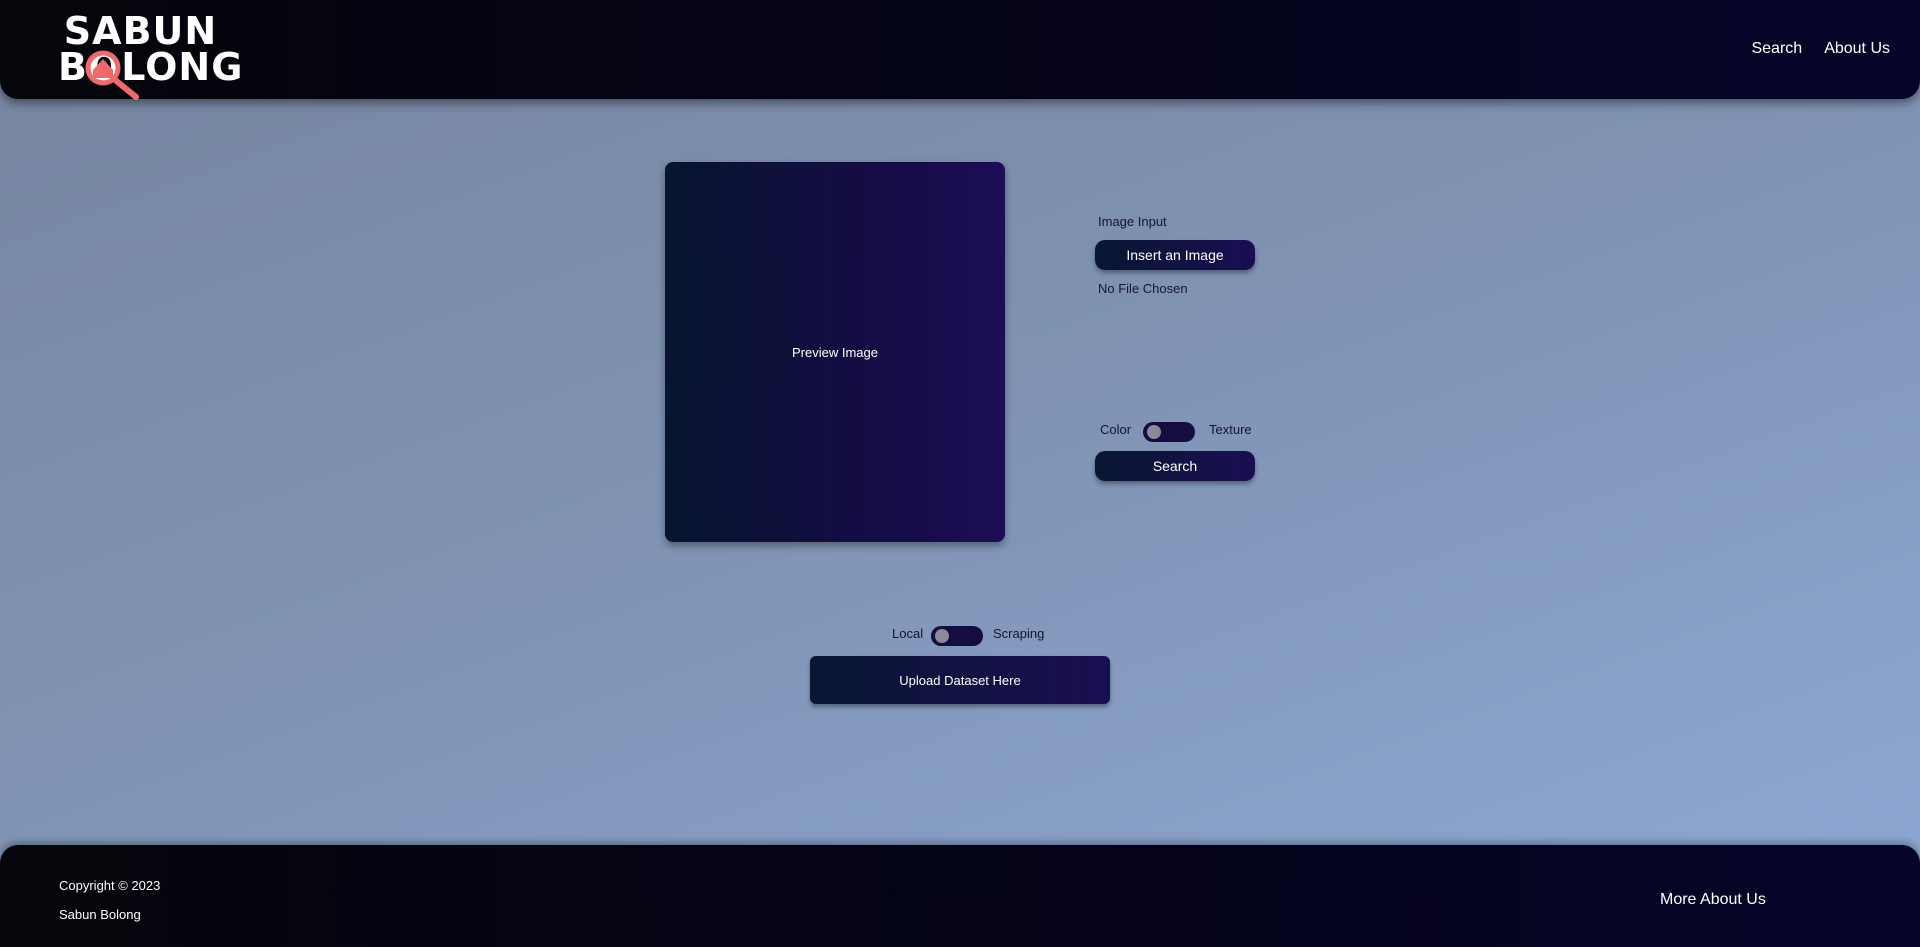 This screenshot has height=947, width=1920. What do you see at coordinates (1116, 429) in the screenshot?
I see `color-mode-label: Color` at bounding box center [1116, 429].